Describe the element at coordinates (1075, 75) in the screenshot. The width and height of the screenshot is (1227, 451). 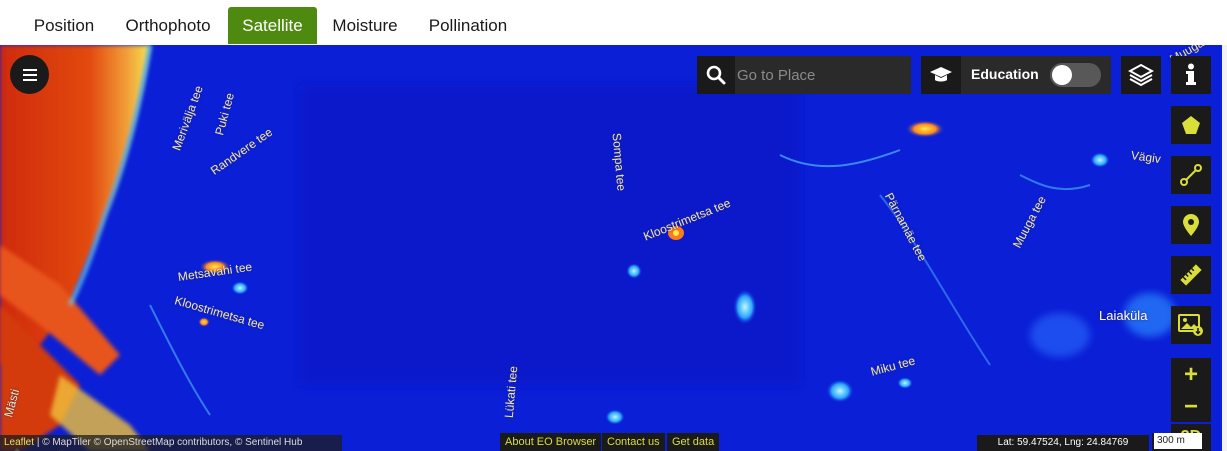
I see `education-toggle` at that location.